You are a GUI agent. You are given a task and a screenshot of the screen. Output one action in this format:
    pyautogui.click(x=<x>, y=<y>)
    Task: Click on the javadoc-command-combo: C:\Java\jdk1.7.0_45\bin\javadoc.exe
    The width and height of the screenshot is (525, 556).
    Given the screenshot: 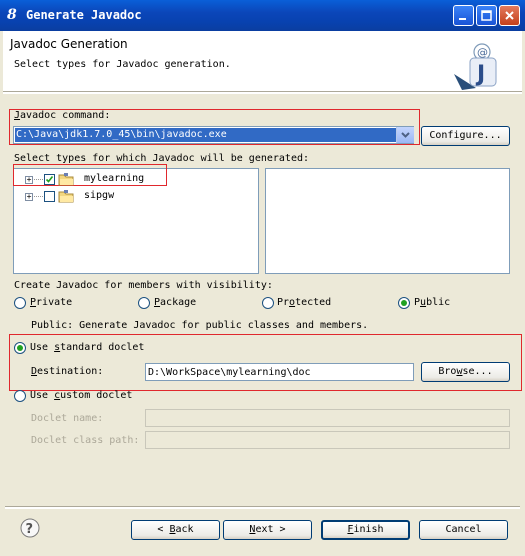 What is the action you would take?
    pyautogui.click(x=213, y=135)
    